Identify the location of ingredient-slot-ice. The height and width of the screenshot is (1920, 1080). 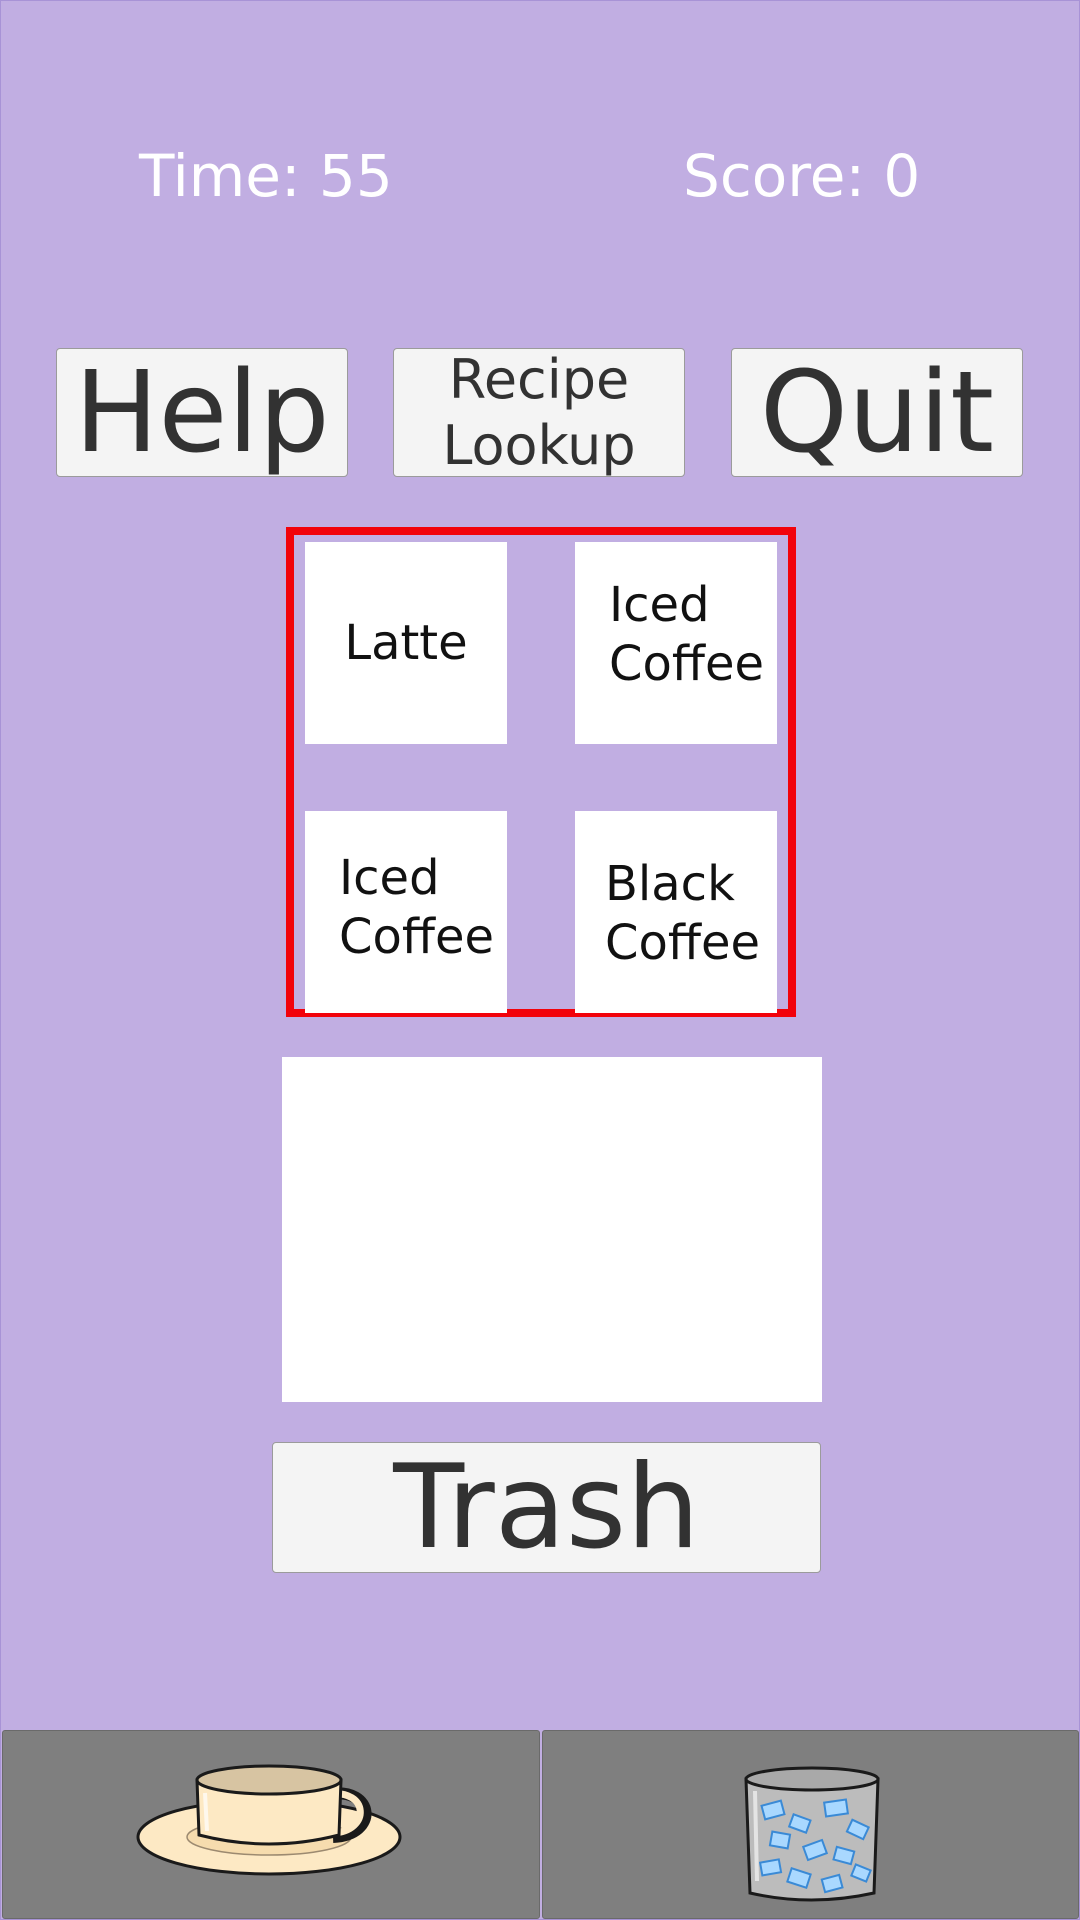
(810, 1824).